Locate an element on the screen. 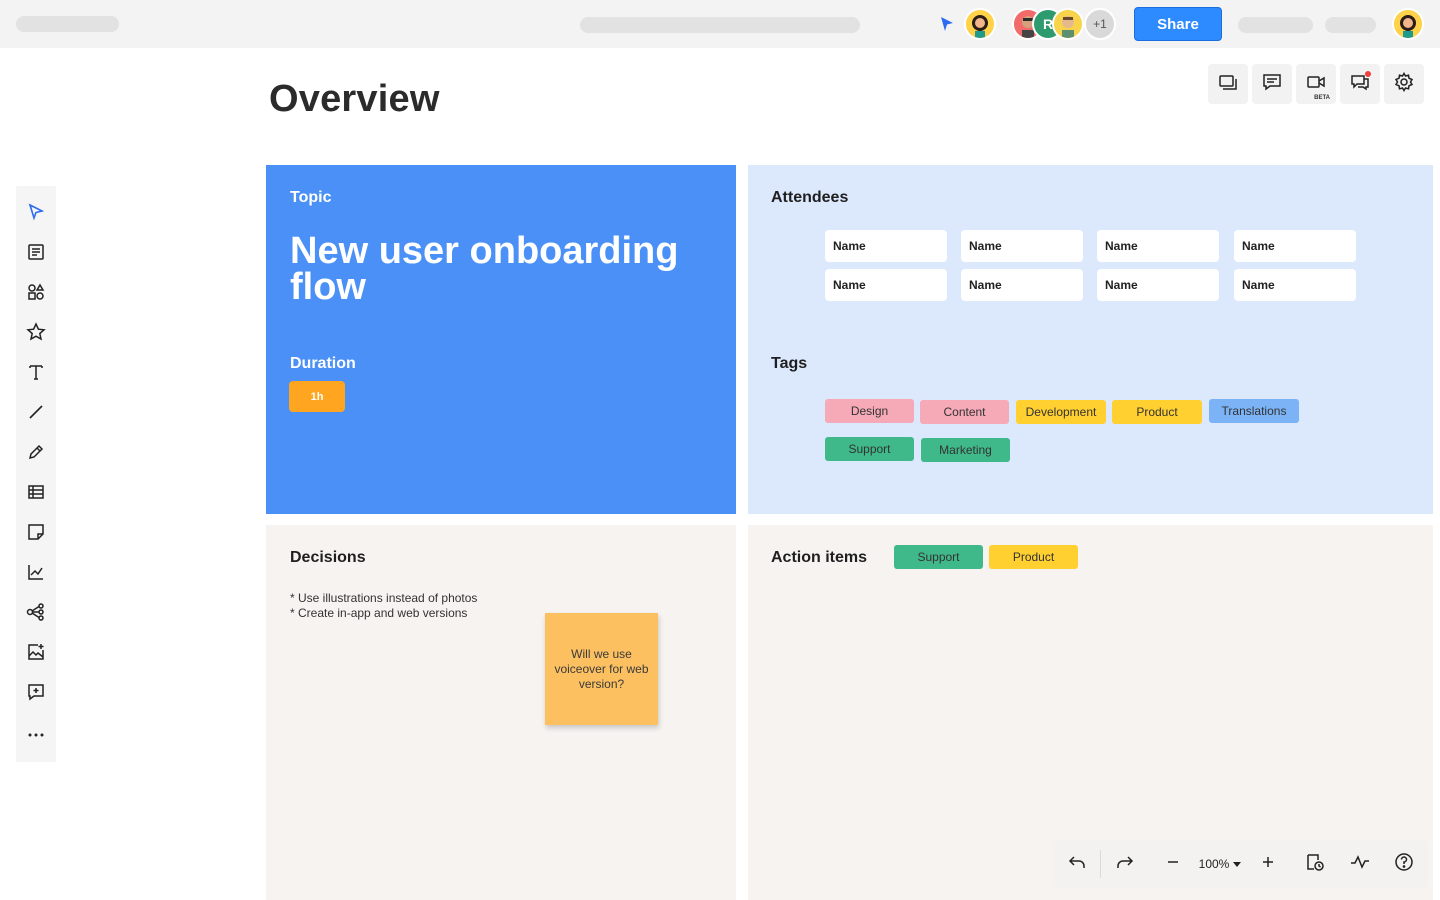 The width and height of the screenshot is (1440, 900). stickers-tool is located at coordinates (36, 334).